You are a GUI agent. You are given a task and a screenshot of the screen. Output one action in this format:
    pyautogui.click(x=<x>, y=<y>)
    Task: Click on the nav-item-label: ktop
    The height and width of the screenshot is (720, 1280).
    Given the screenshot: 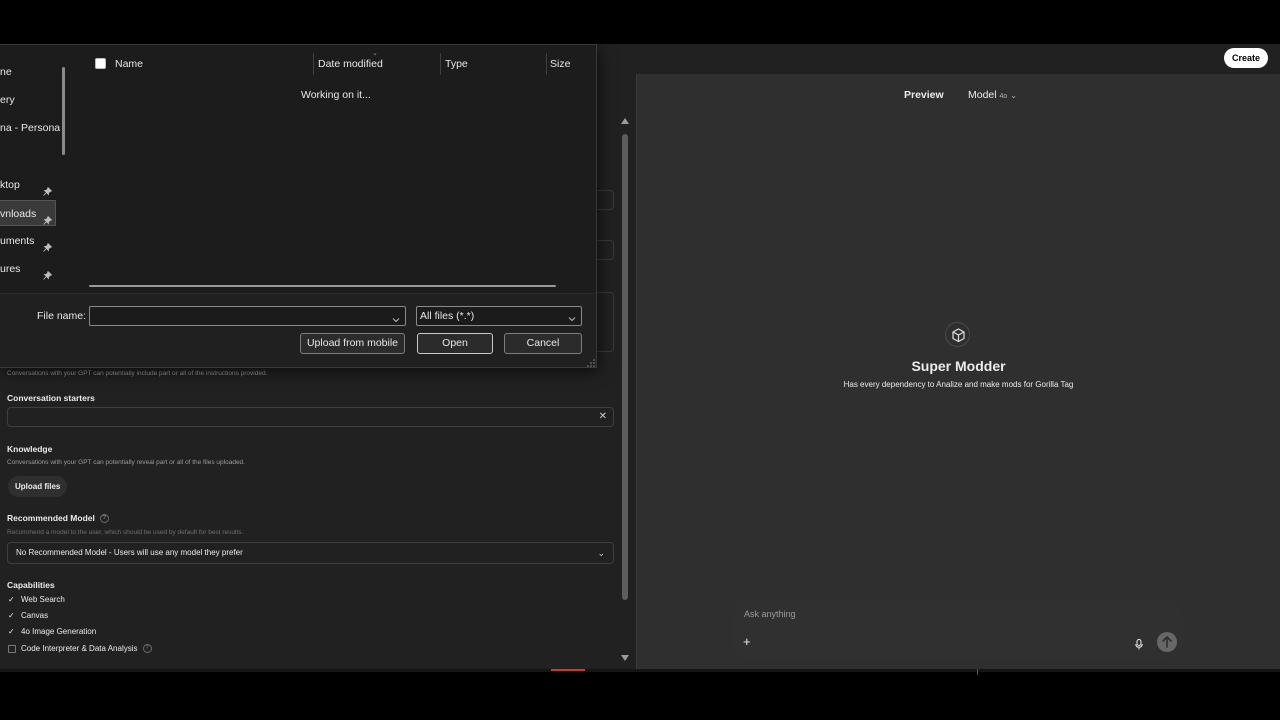 What is the action you would take?
    pyautogui.click(x=10, y=185)
    